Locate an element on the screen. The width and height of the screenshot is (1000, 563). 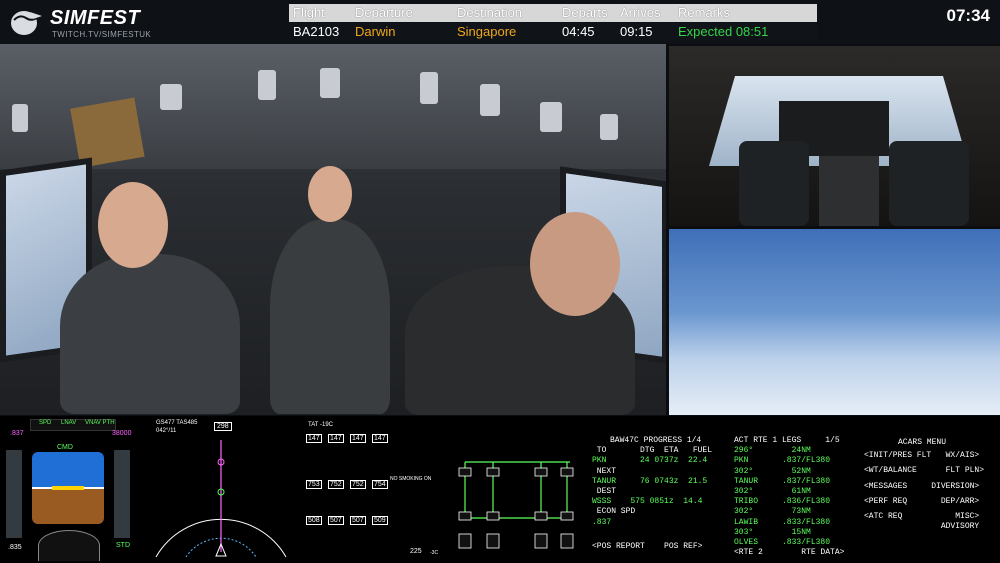
n1-engine-4: 147 is located at coordinates (380, 438).